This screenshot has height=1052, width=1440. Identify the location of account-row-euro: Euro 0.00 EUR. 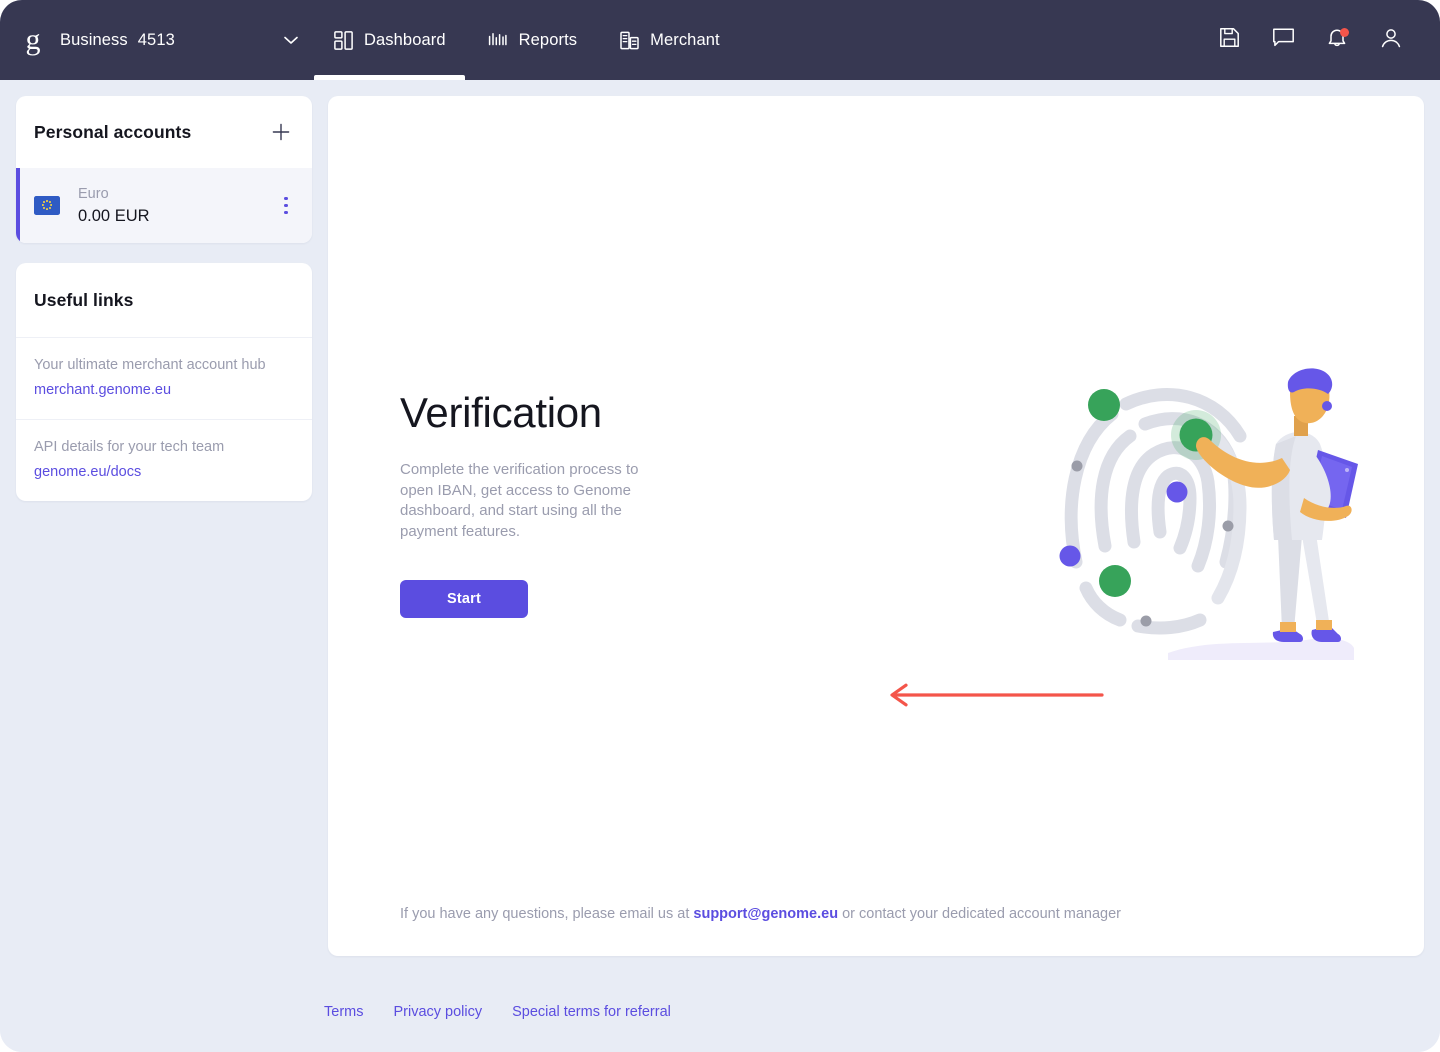
(164, 205).